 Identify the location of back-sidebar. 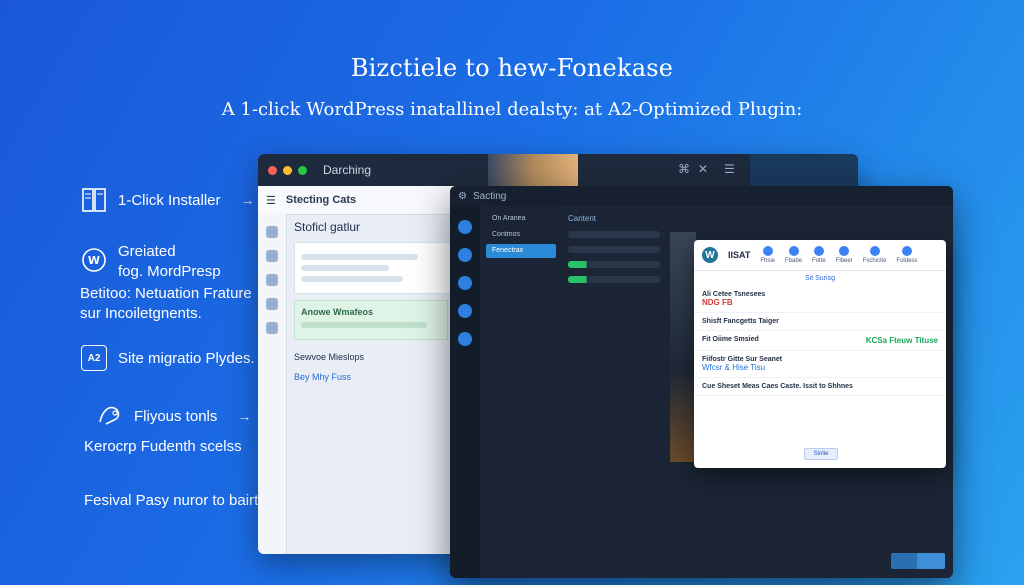
(272, 384).